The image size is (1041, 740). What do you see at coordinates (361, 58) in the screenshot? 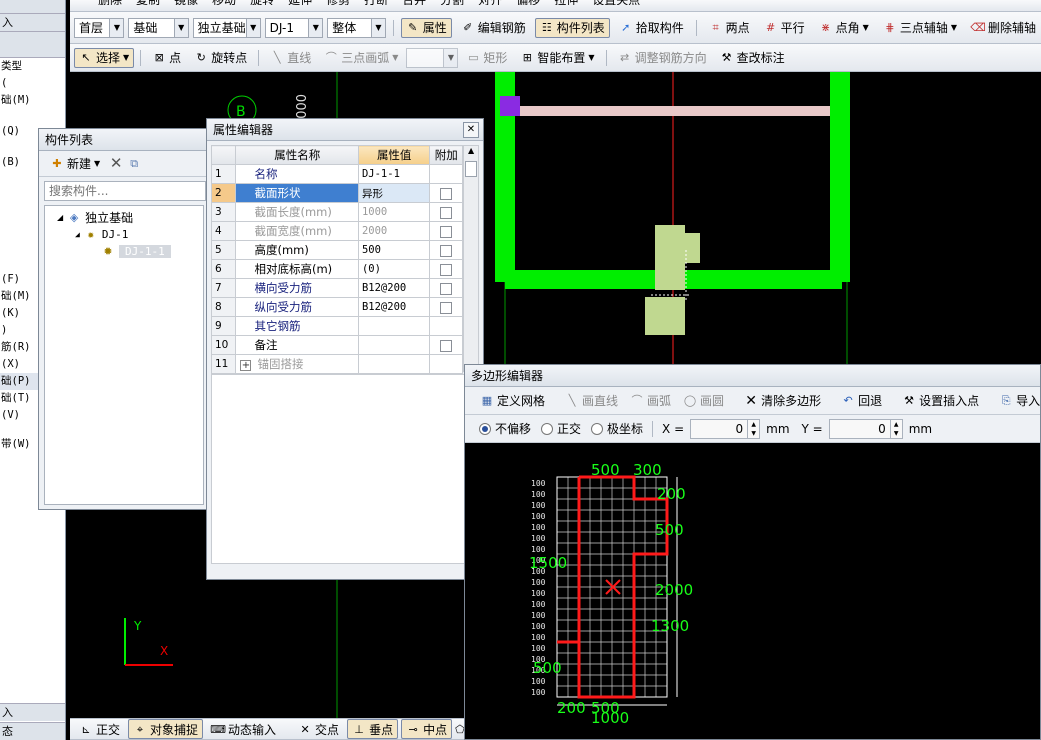
I see `three-point-arc-button: ⌒ 三点画弧 ▼` at bounding box center [361, 58].